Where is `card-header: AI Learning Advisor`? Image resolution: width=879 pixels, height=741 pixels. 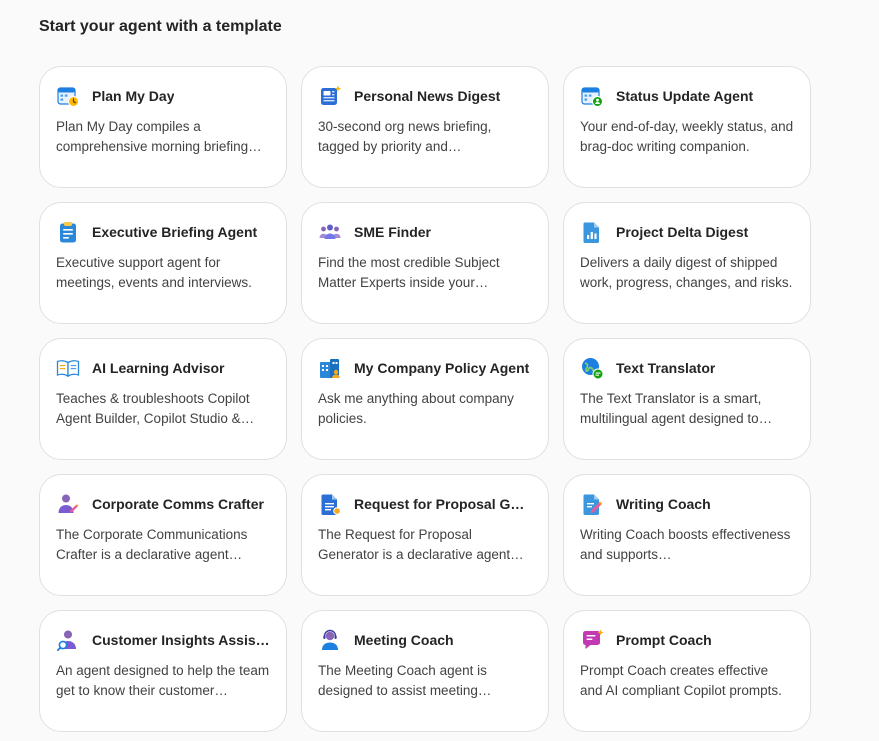
card-header: AI Learning Advisor is located at coordinates (163, 368).